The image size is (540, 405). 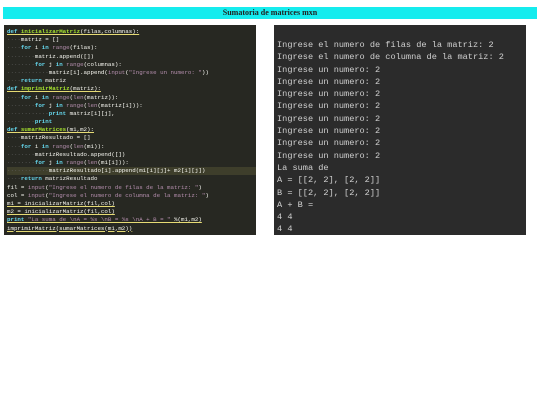 I want to click on console-line: A = [[2, 2], [2, 2]], so click(x=329, y=180).